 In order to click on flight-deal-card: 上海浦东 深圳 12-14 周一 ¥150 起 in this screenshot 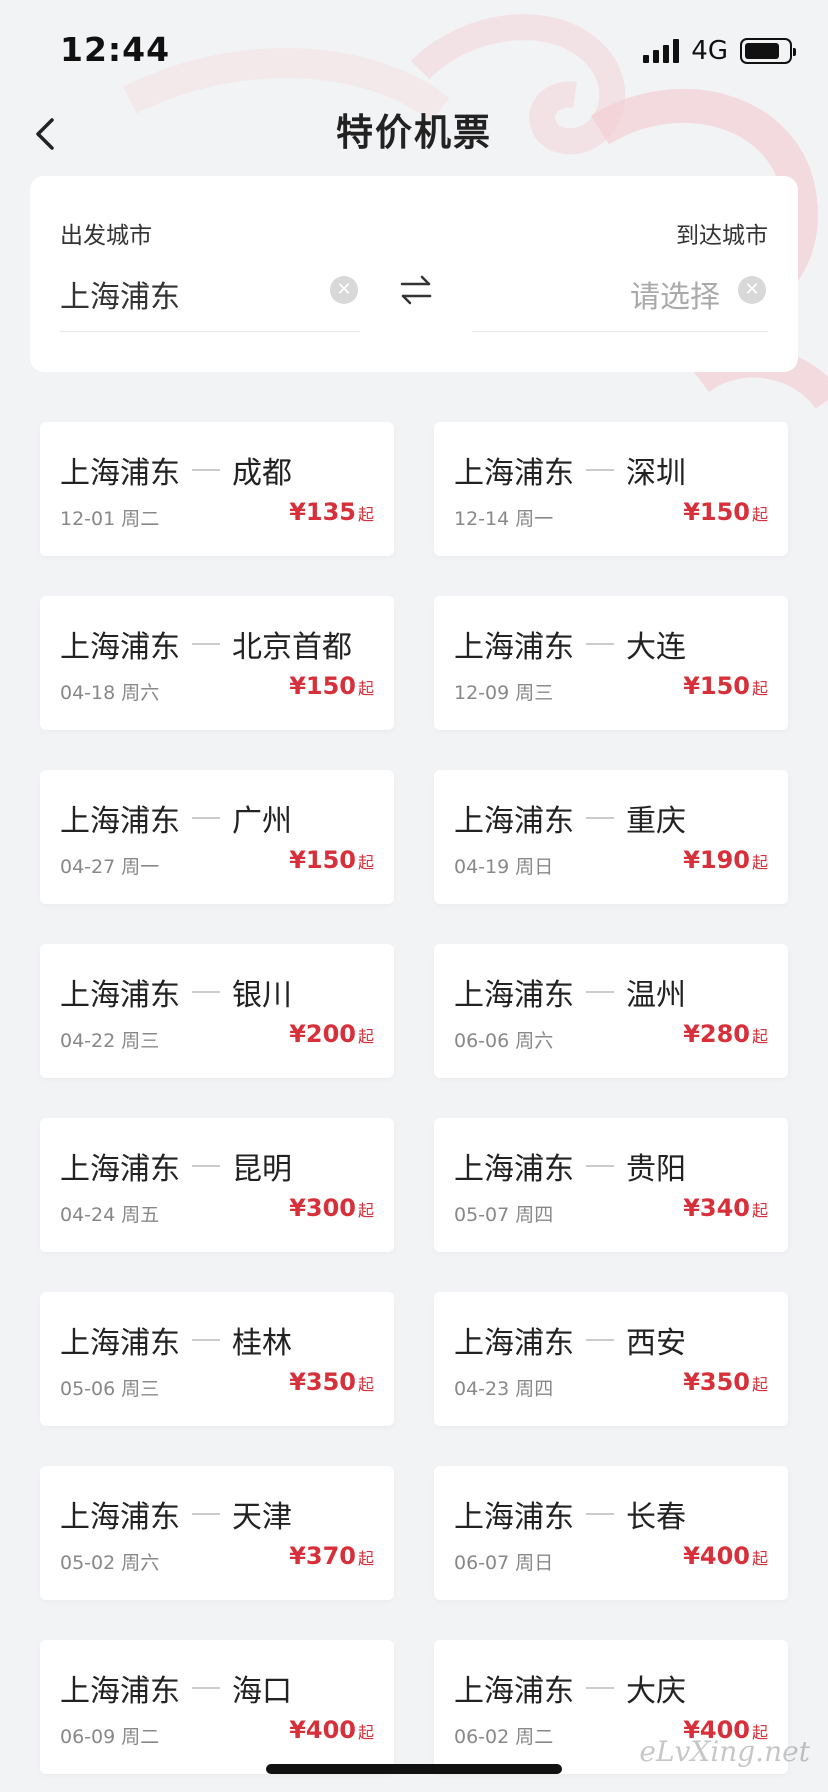, I will do `click(611, 489)`.